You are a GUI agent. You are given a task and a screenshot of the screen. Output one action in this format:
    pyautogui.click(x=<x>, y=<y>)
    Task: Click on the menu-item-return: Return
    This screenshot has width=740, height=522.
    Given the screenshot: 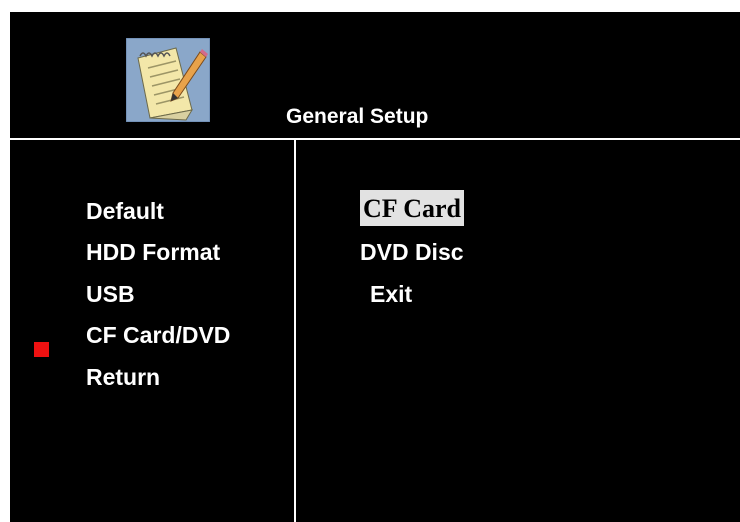 What is the action you would take?
    pyautogui.click(x=123, y=377)
    